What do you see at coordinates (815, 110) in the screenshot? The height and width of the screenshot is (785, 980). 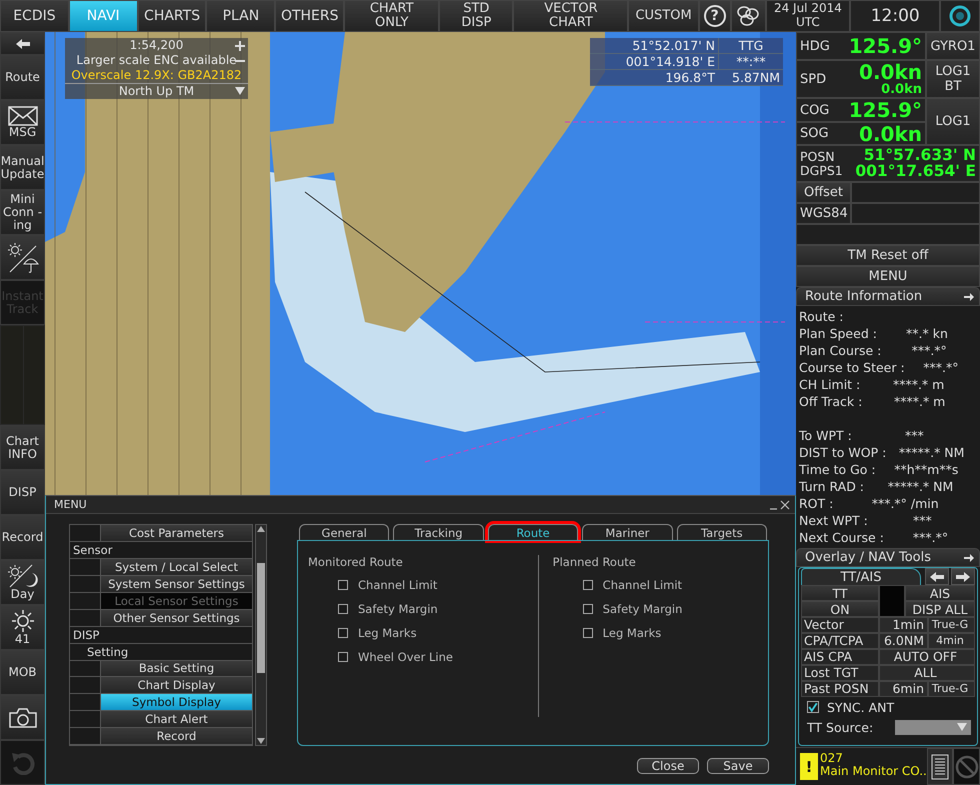 I see `cog-label: COG` at bounding box center [815, 110].